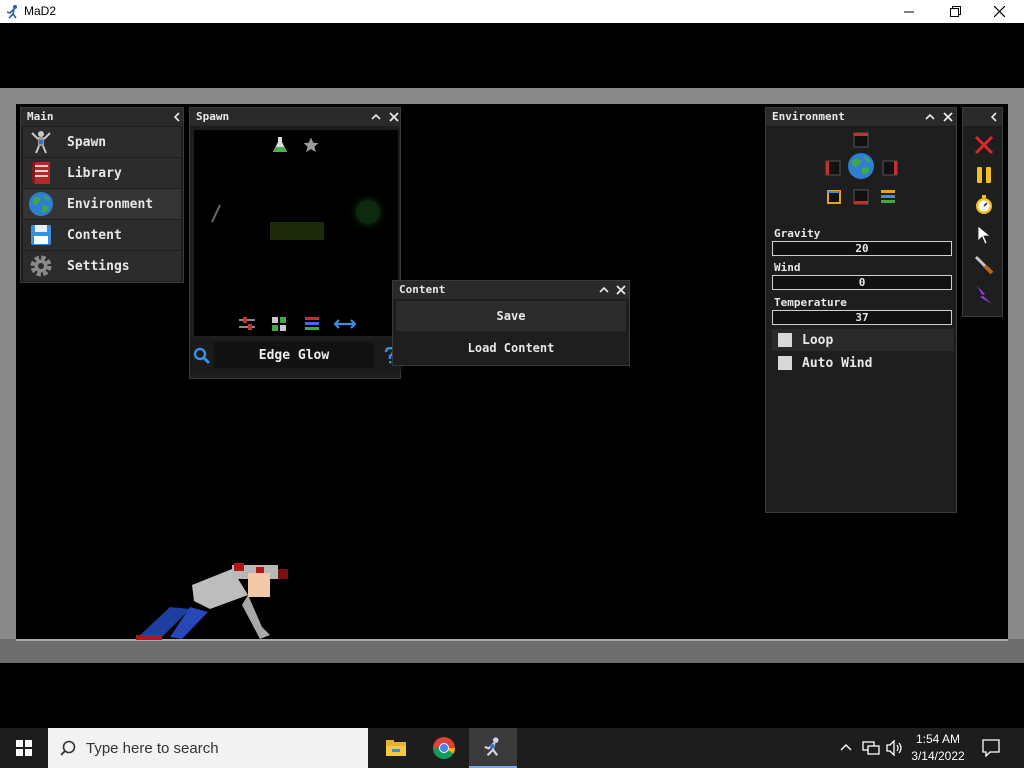 The height and width of the screenshot is (768, 1024). Describe the element at coordinates (40, 11) in the screenshot. I see `window-title: MaD2` at that location.